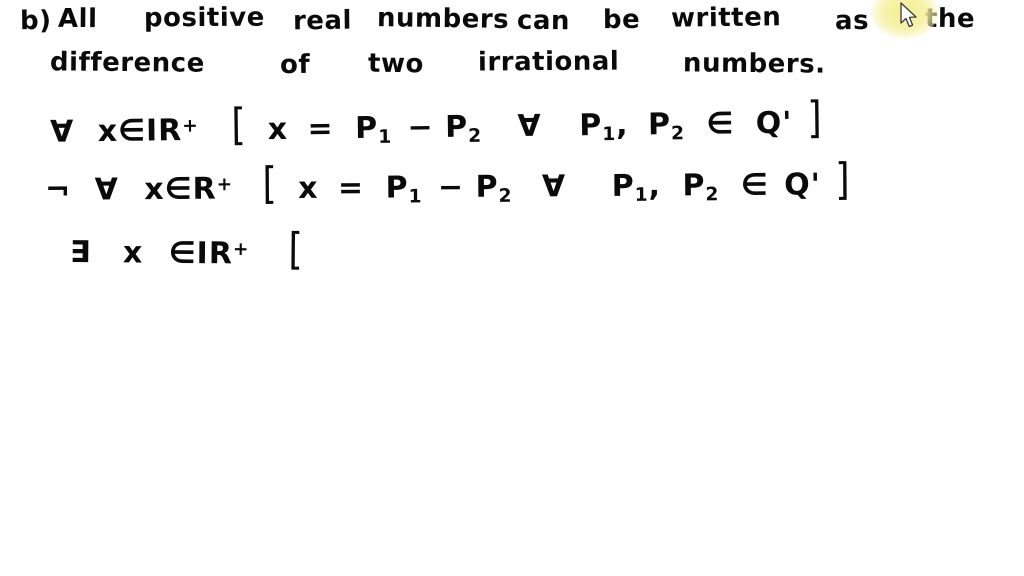 The width and height of the screenshot is (1024, 576). I want to click on math-line1-P-d: P, so click(659, 125).